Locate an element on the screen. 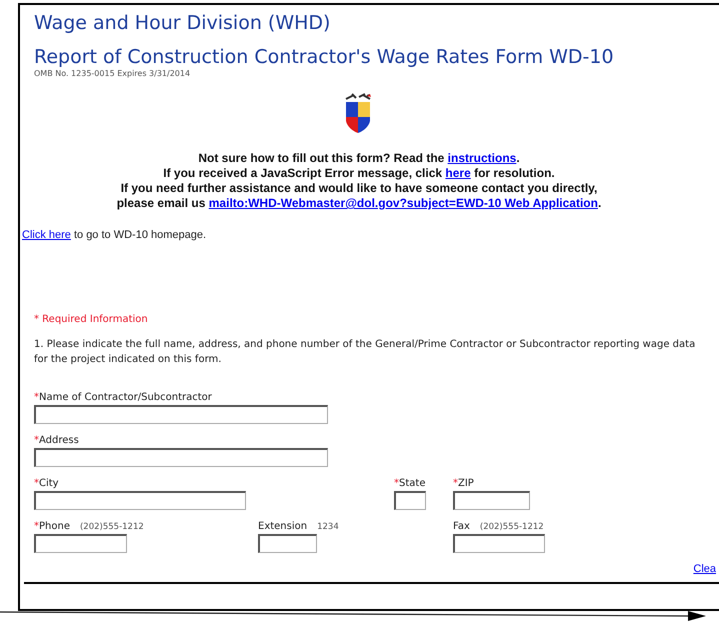 This screenshot has height=622, width=719. help-text: If you received a JavaScript Error message, click here for resolution. is located at coordinates (359, 173).